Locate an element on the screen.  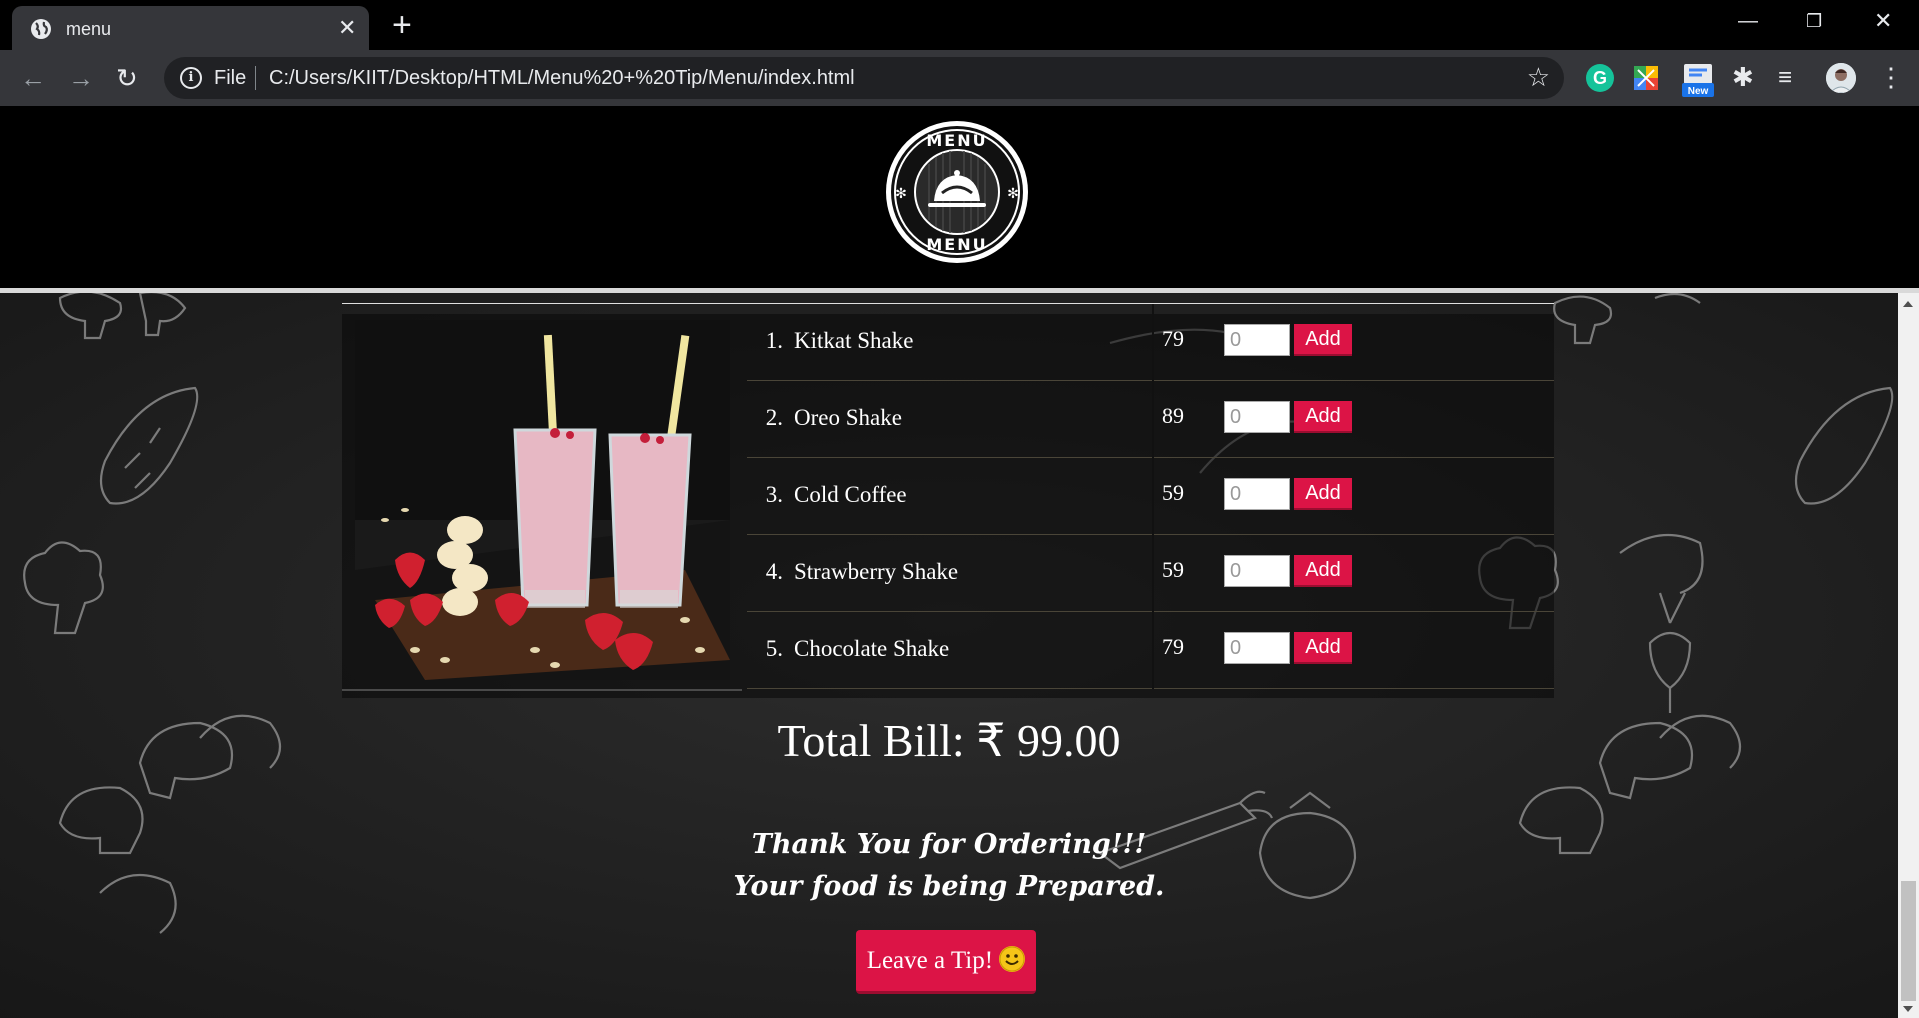
avatar-person-icon is located at coordinates (1841, 78).